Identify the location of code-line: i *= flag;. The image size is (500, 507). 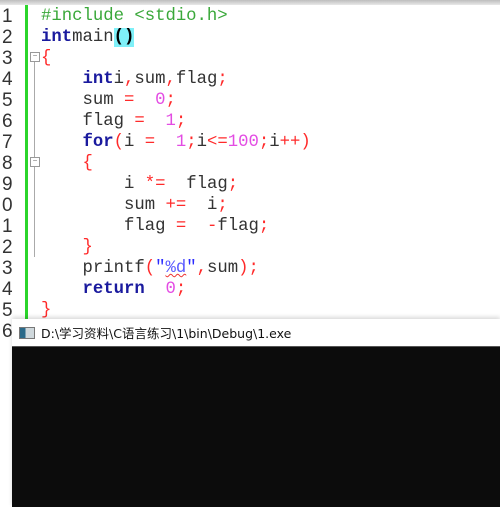
(176, 184).